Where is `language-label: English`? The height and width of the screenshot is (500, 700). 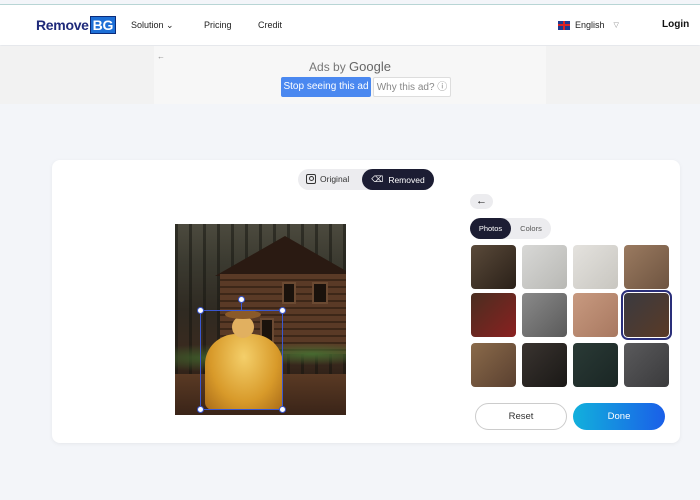 language-label: English is located at coordinates (590, 25).